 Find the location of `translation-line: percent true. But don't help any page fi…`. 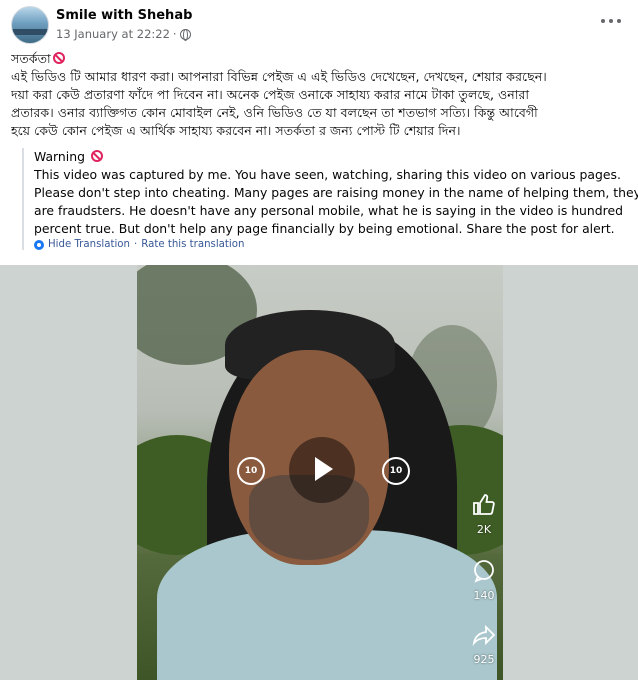

translation-line: percent true. But don't help any page fi… is located at coordinates (324, 228).